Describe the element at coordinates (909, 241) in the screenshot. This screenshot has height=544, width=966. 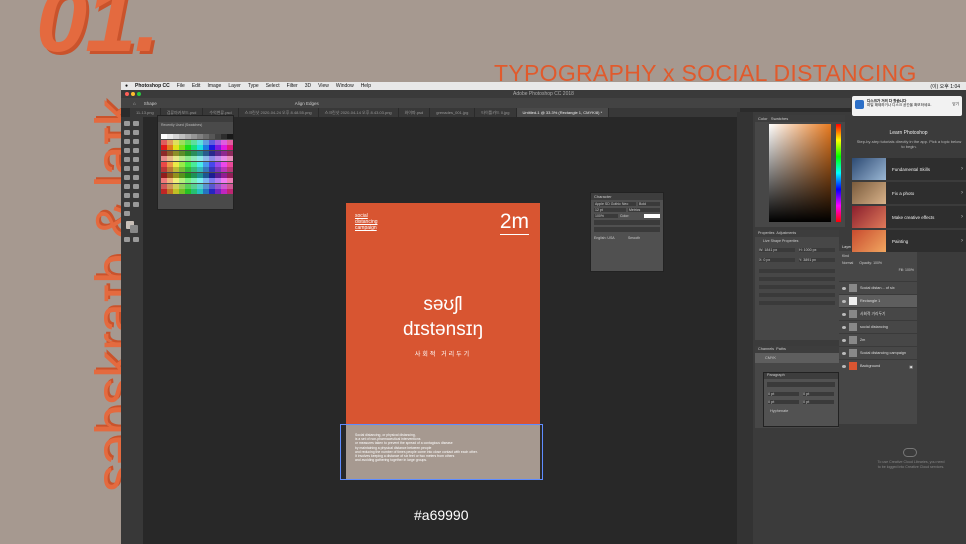
I see `learn-item-painting: Painting ›` at that location.